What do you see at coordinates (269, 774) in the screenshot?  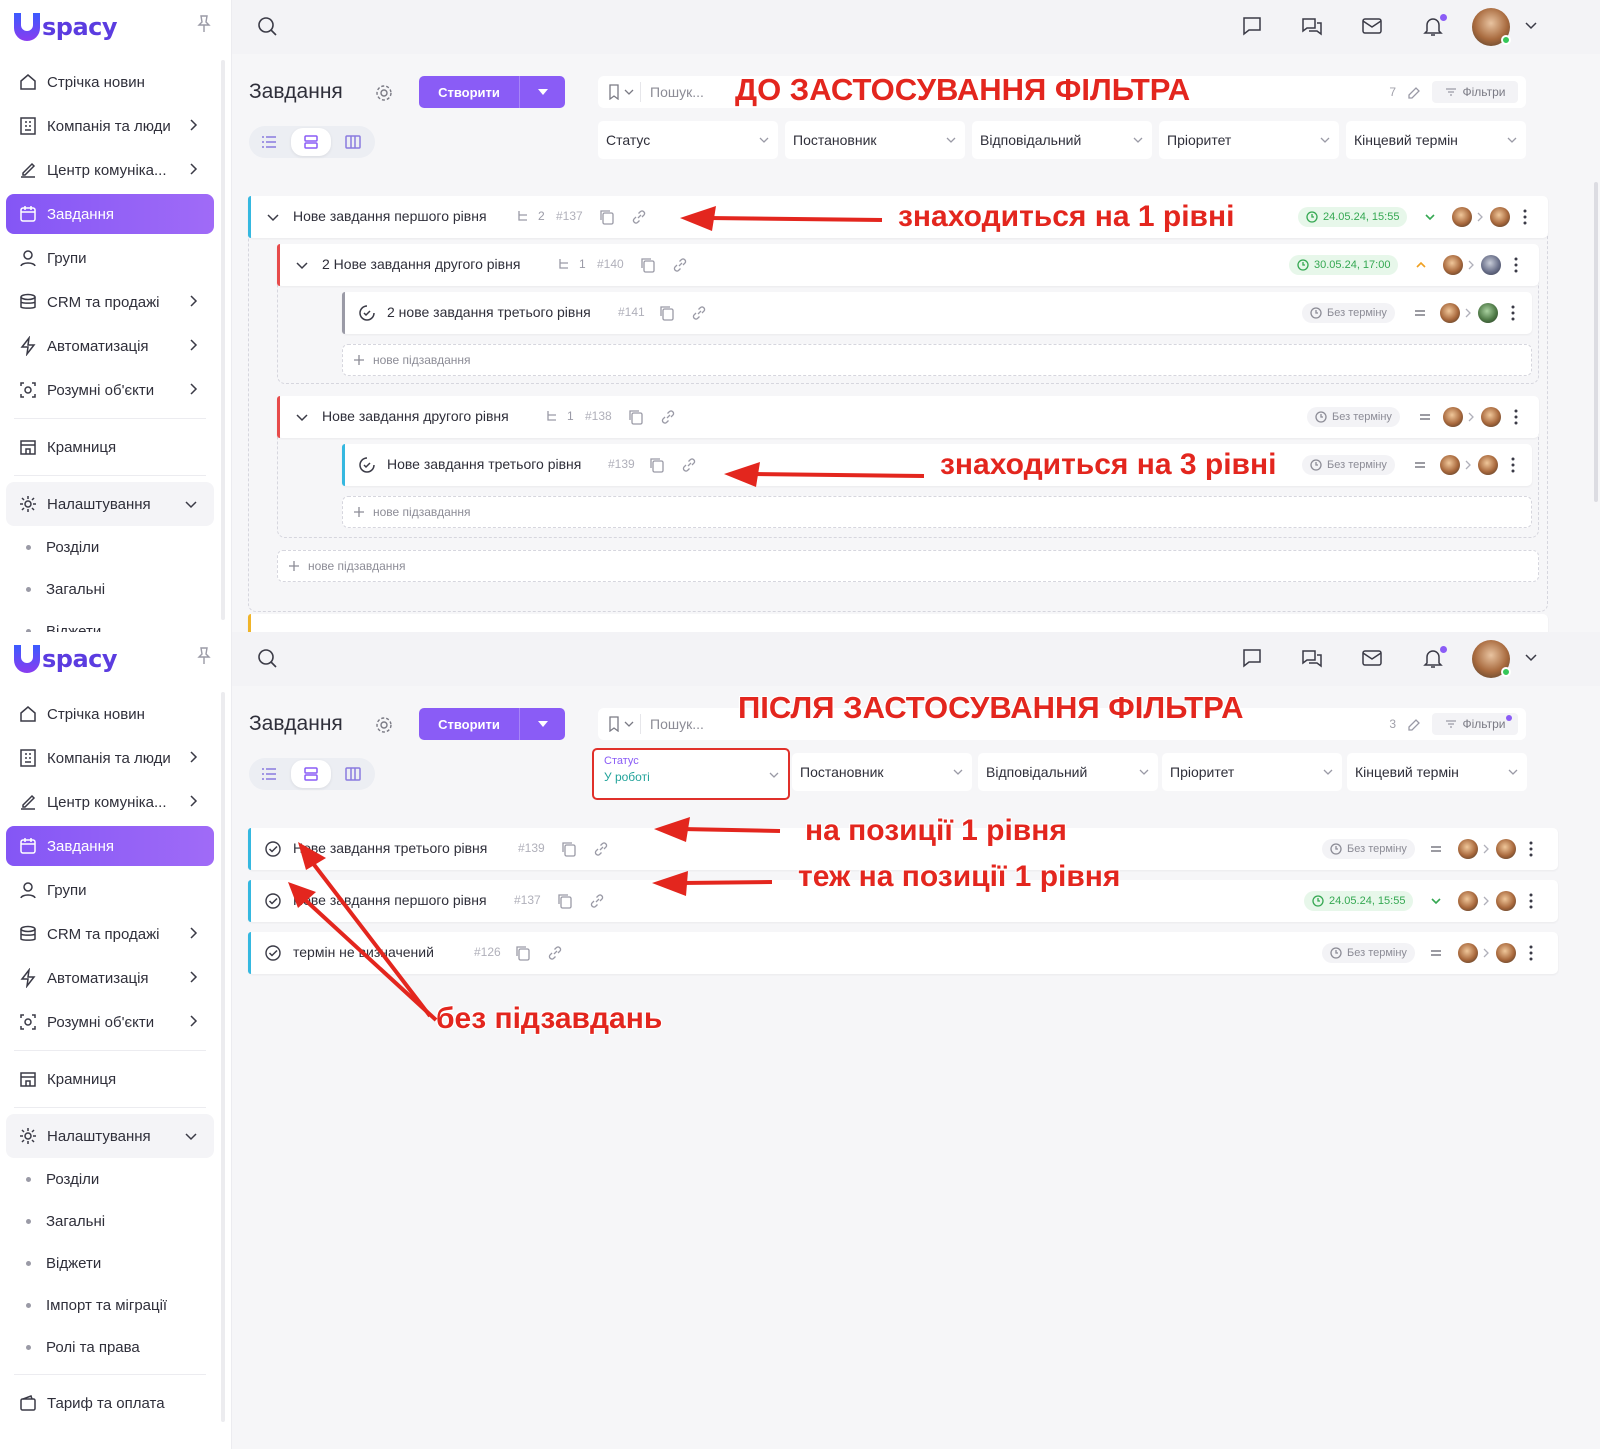 I see `list-view-icon` at bounding box center [269, 774].